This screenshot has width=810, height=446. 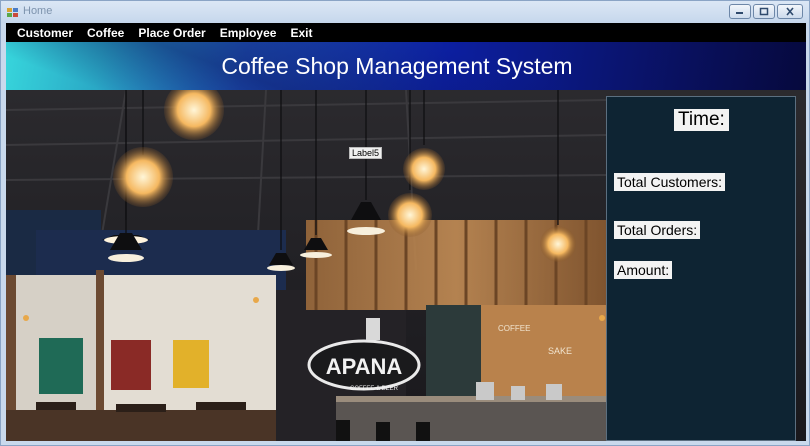 I want to click on apana-sign-subtext: COFFEE & BEER, so click(x=374, y=389).